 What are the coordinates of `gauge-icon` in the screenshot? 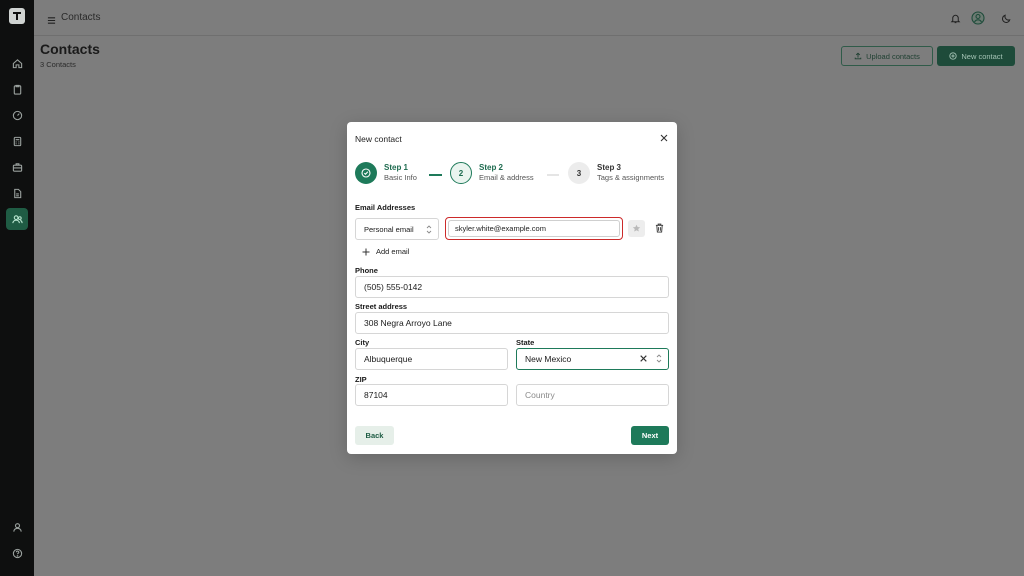 It's located at (17, 115).